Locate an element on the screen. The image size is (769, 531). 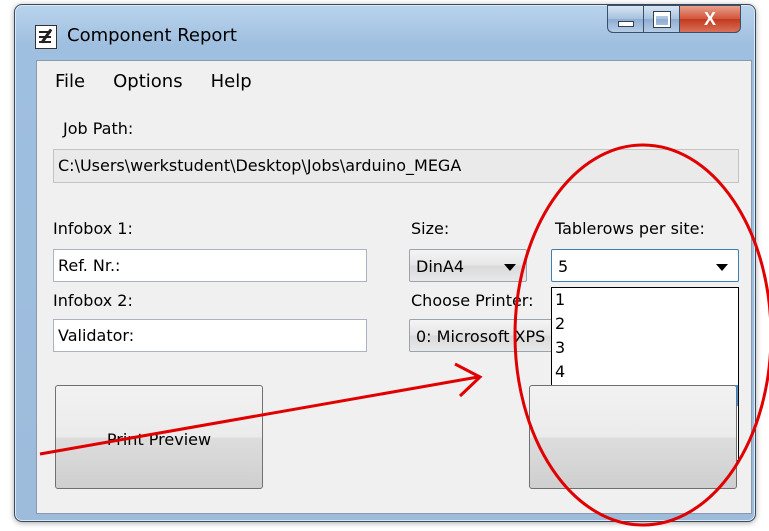
printer-label: Choose Printer: is located at coordinates (472, 300).